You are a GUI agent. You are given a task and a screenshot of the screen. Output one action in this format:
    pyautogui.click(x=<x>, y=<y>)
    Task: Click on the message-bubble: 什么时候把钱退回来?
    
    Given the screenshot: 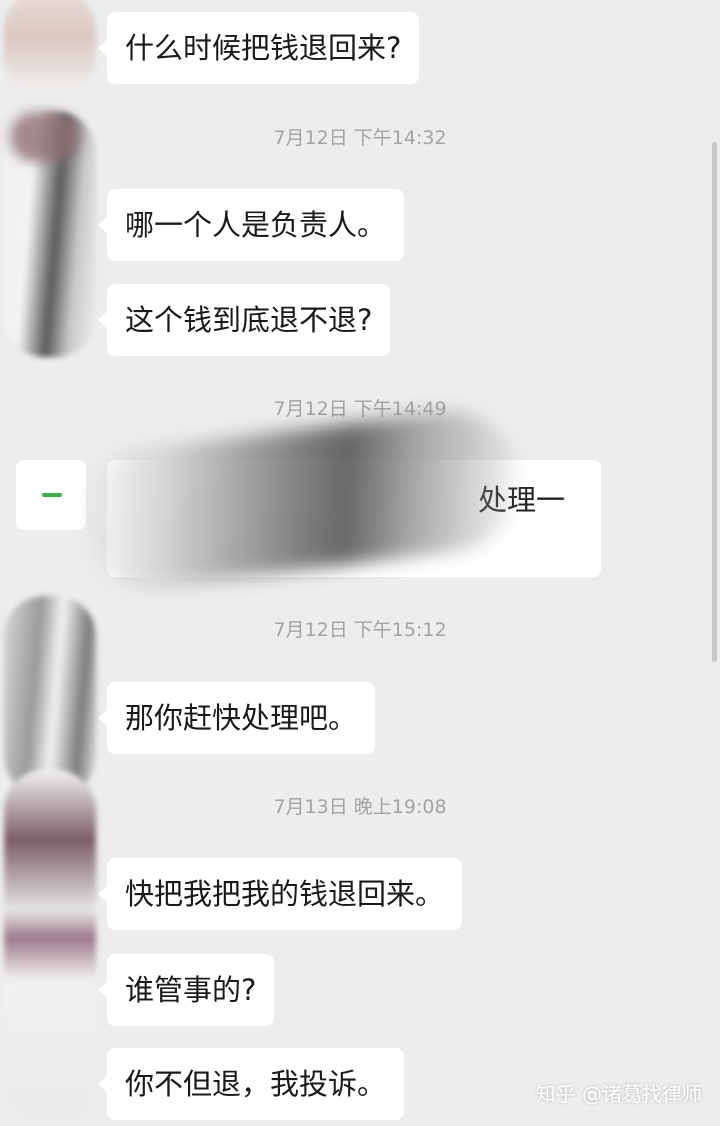 What is the action you would take?
    pyautogui.click(x=258, y=48)
    